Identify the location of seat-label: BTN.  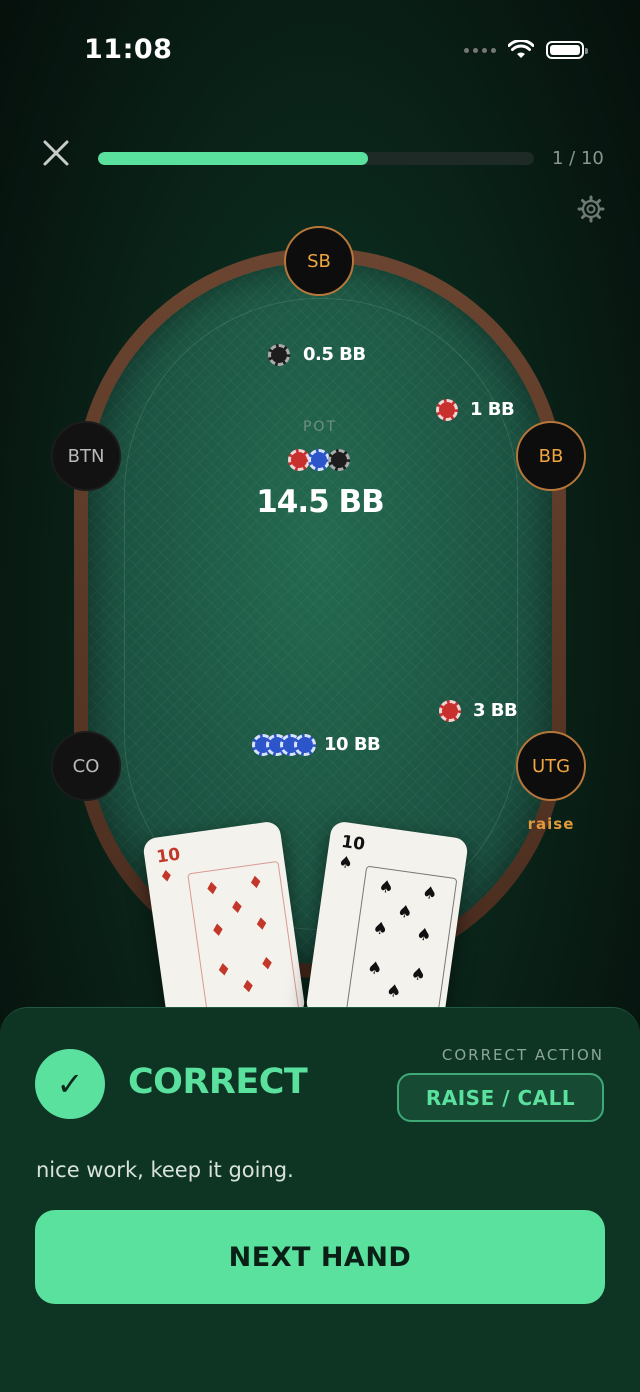
(86, 456).